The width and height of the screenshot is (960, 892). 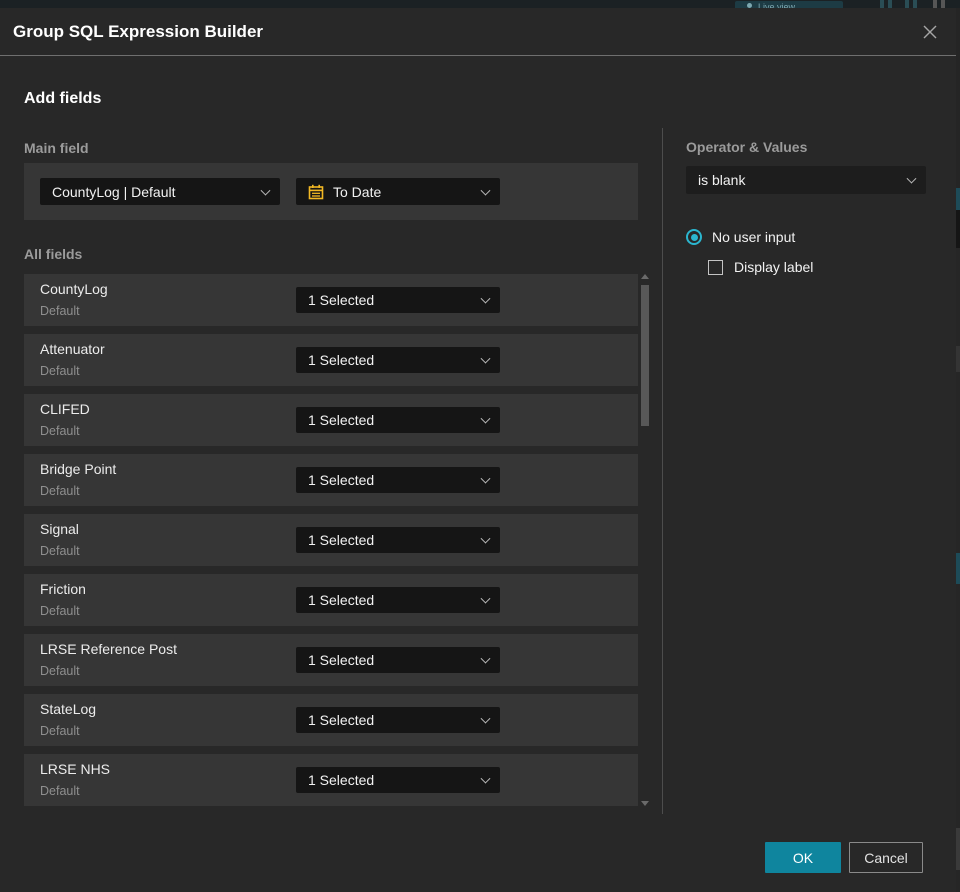 I want to click on cancel-button: Cancel, so click(x=886, y=857).